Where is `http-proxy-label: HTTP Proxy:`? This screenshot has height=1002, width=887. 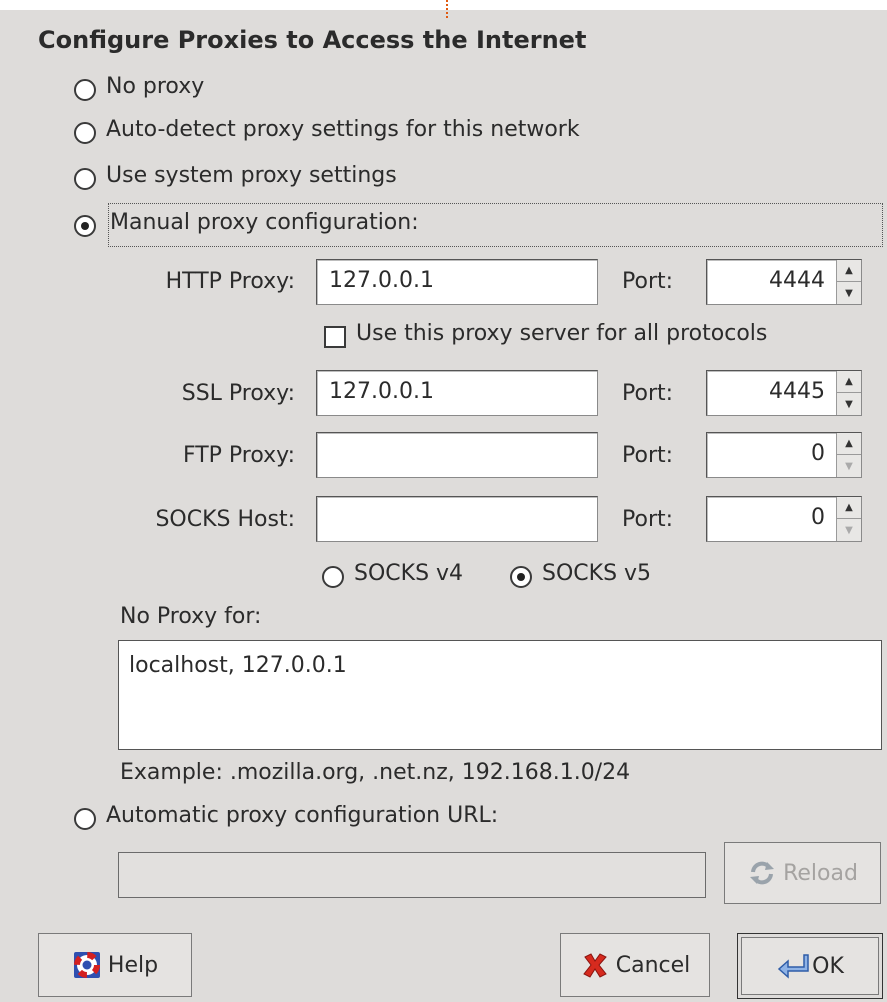 http-proxy-label: HTTP Proxy: is located at coordinates (230, 281).